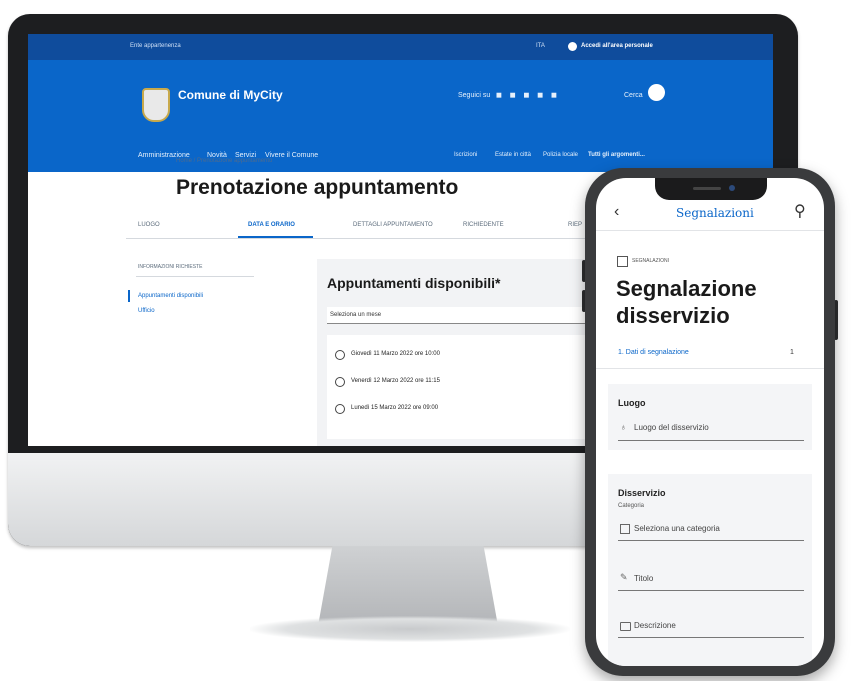 This screenshot has height=681, width=862. What do you see at coordinates (149, 225) in the screenshot?
I see `step-luogo: LUOGO` at bounding box center [149, 225].